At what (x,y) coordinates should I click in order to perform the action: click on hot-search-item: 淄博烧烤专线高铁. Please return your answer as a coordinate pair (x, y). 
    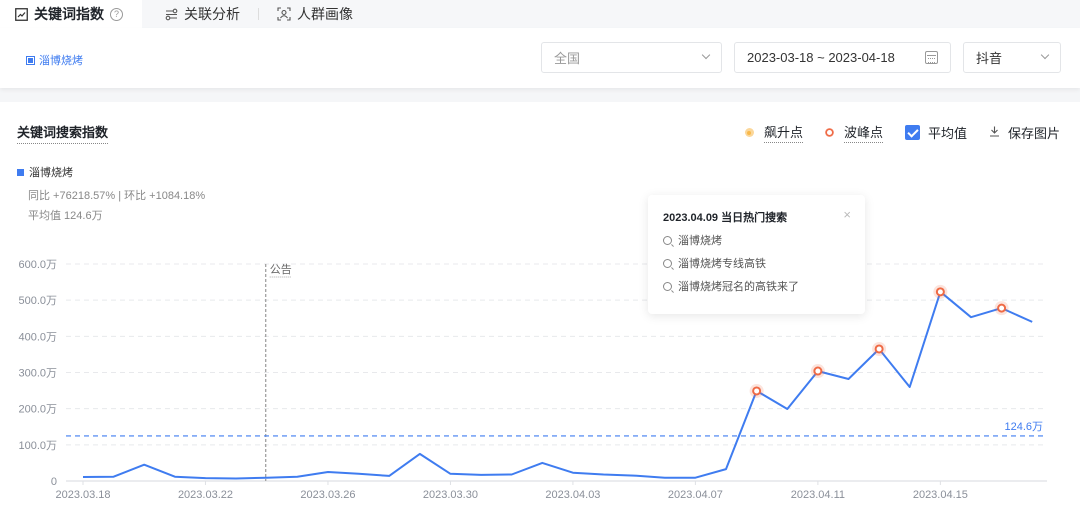
    Looking at the image, I should click on (756, 263).